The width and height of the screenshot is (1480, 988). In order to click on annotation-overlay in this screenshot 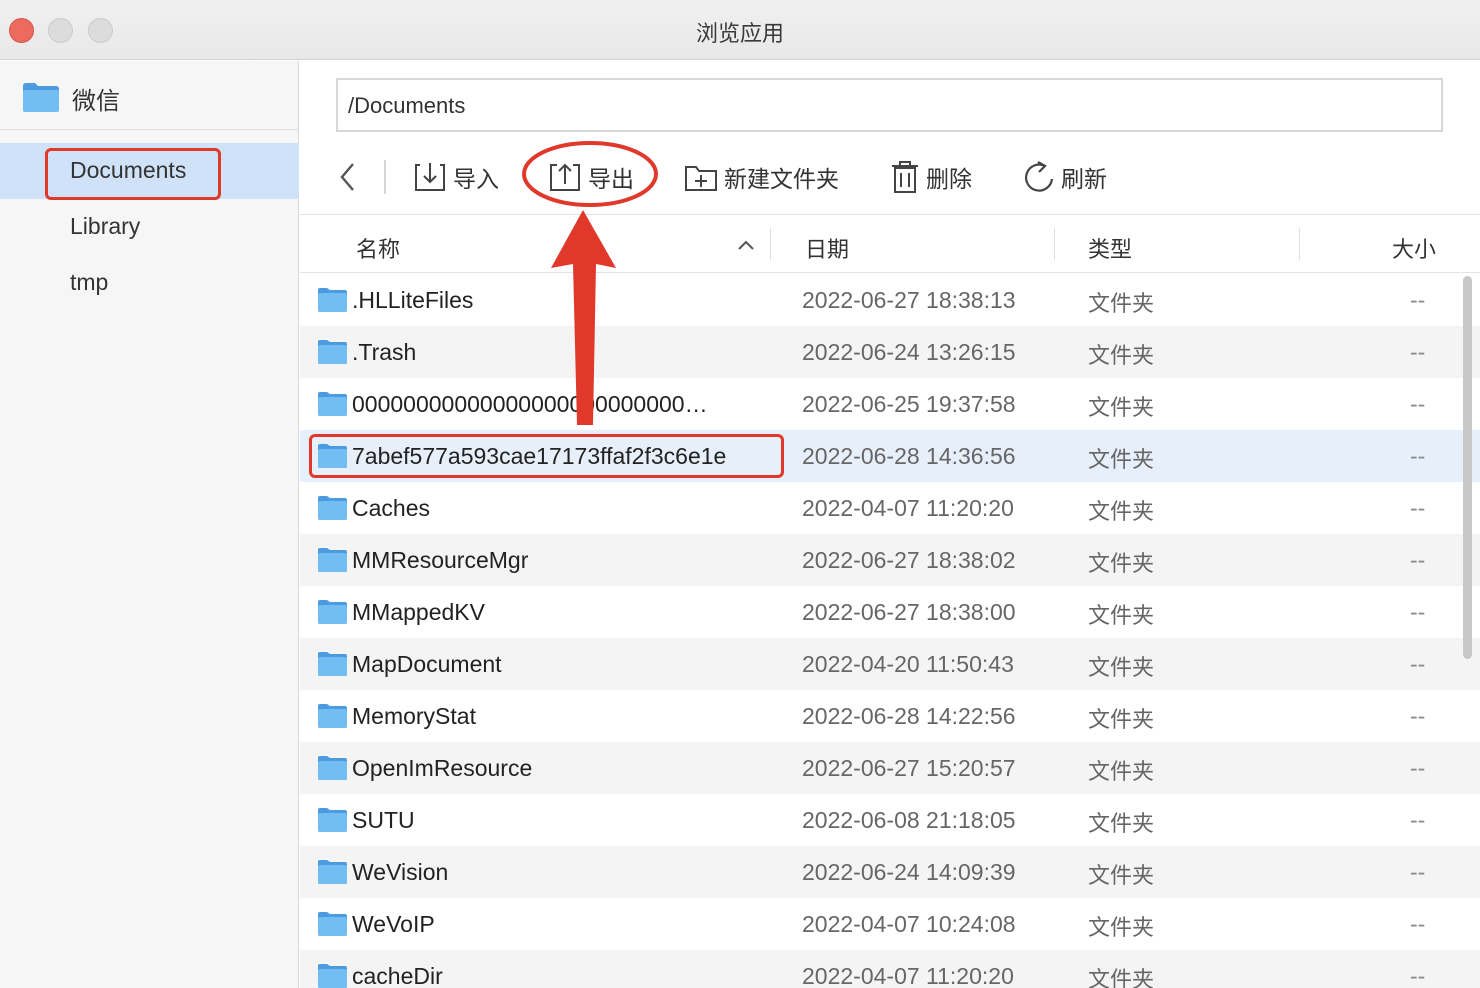, I will do `click(590, 283)`.